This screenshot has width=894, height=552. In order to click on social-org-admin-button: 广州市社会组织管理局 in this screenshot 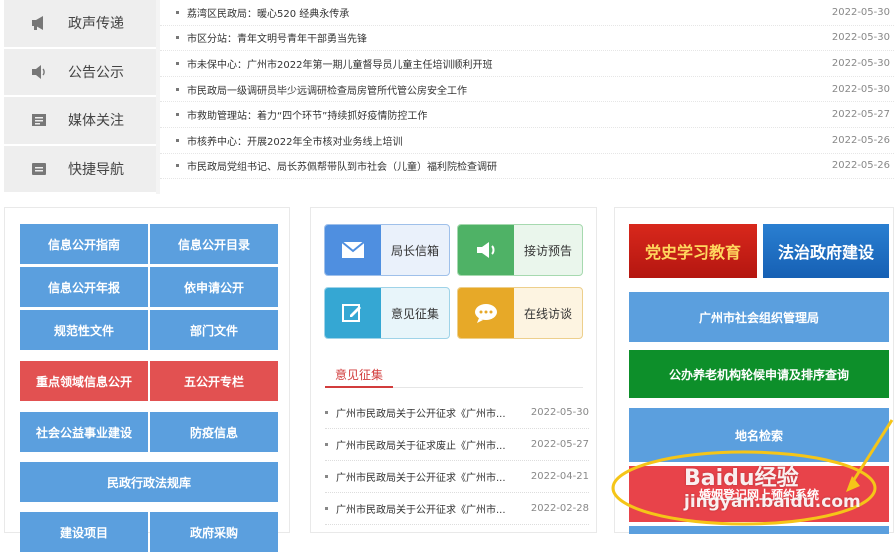, I will do `click(759, 317)`.